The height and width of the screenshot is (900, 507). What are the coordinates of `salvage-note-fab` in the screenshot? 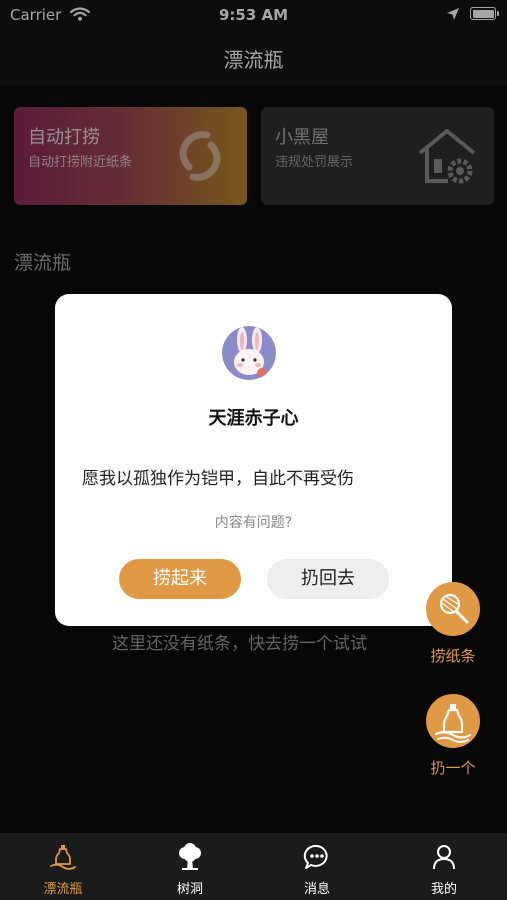 It's located at (453, 609).